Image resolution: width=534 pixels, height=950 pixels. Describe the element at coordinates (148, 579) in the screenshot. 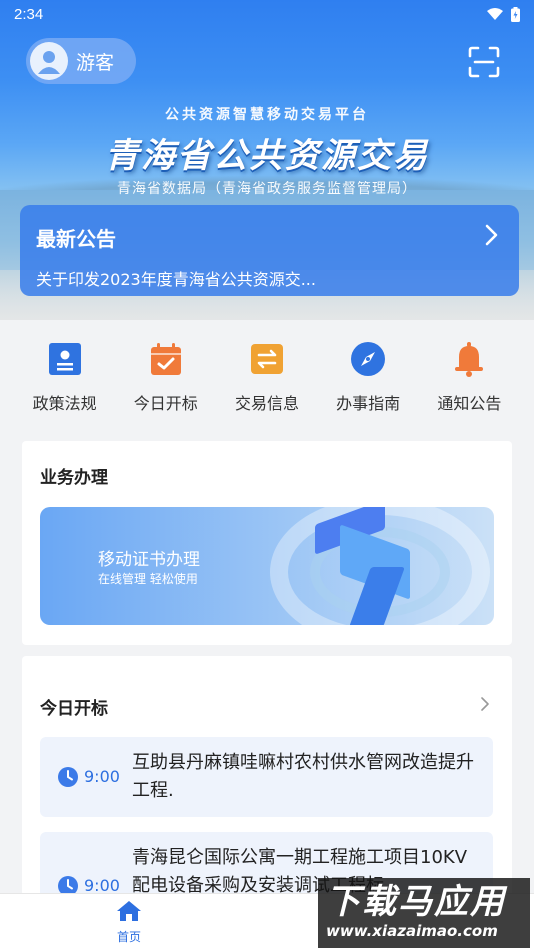

I see `banner-subtitle: 在线管理 轻松使用` at that location.